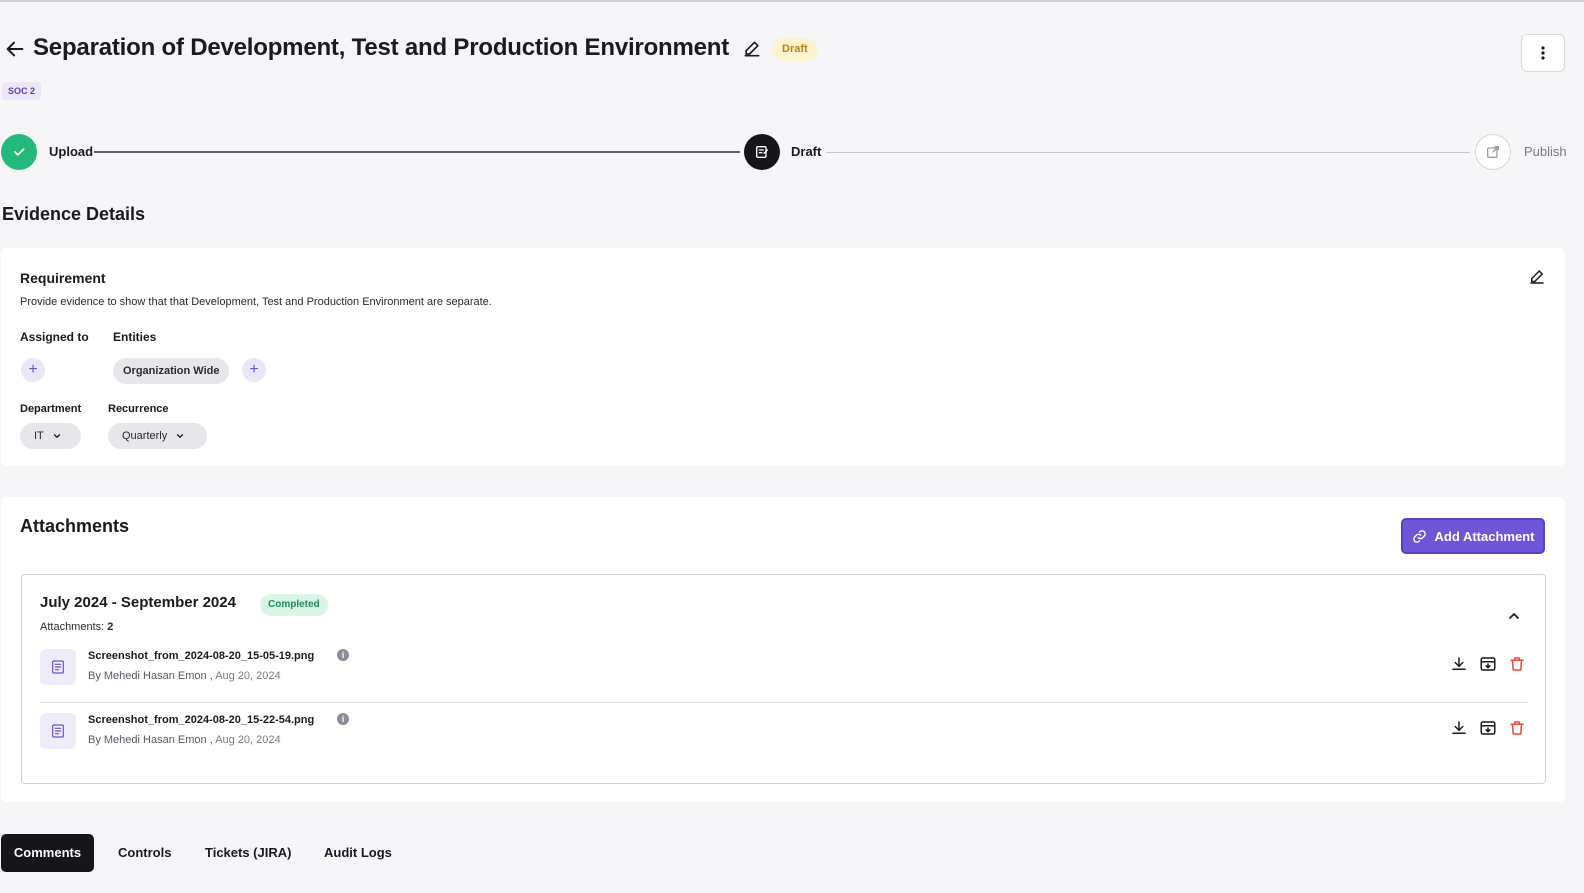  I want to click on step-upload-indicator, so click(19, 152).